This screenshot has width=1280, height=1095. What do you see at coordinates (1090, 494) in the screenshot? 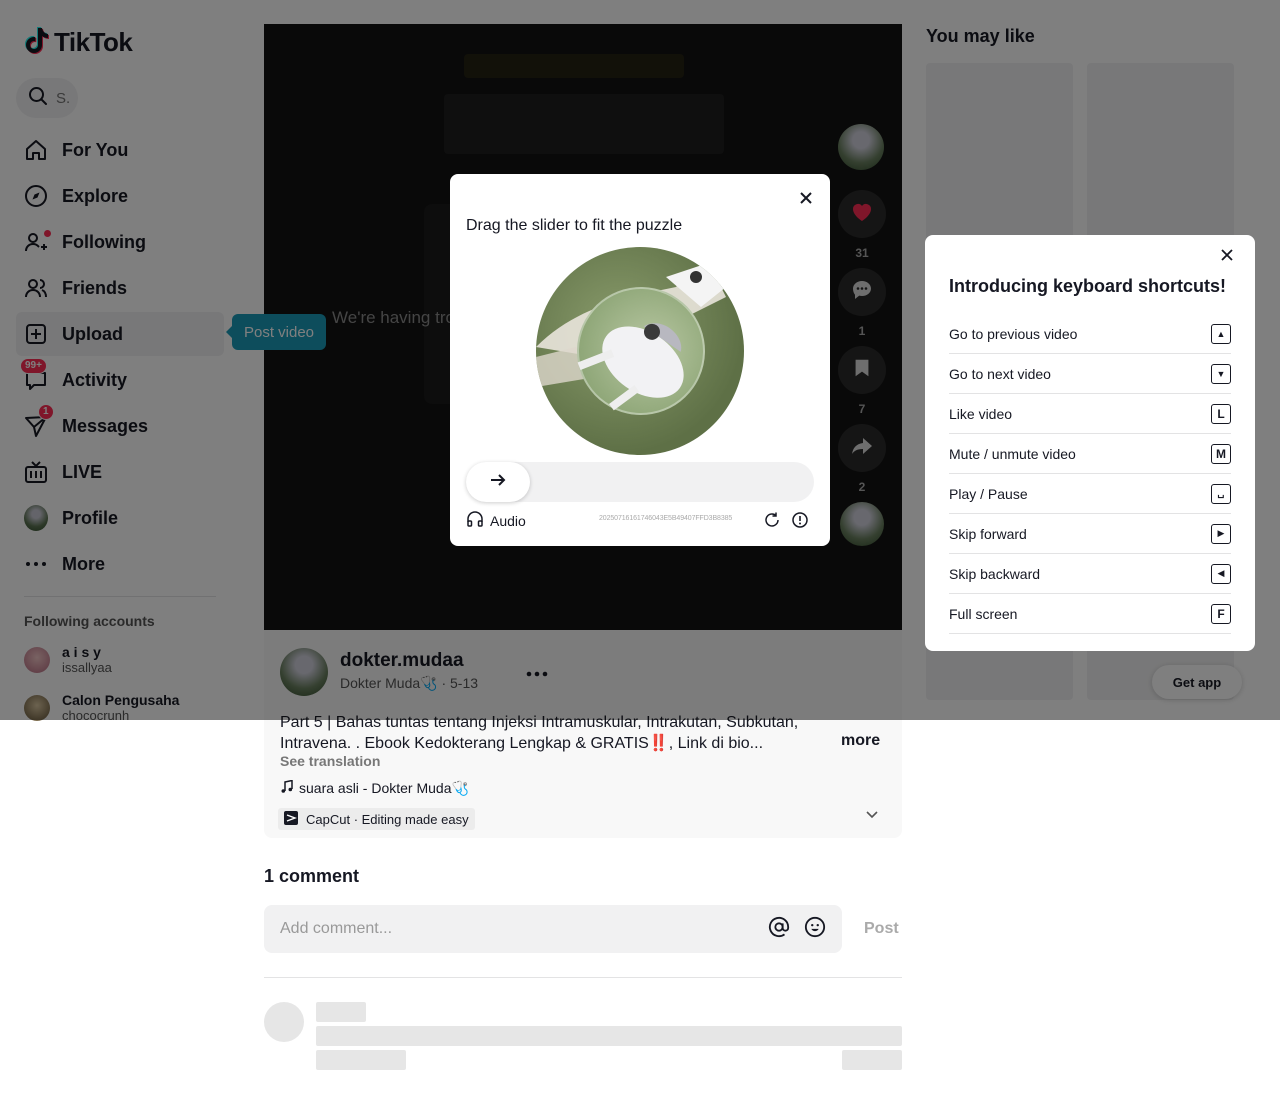
I see `shortcut-row: Play / Pause ␣` at bounding box center [1090, 494].